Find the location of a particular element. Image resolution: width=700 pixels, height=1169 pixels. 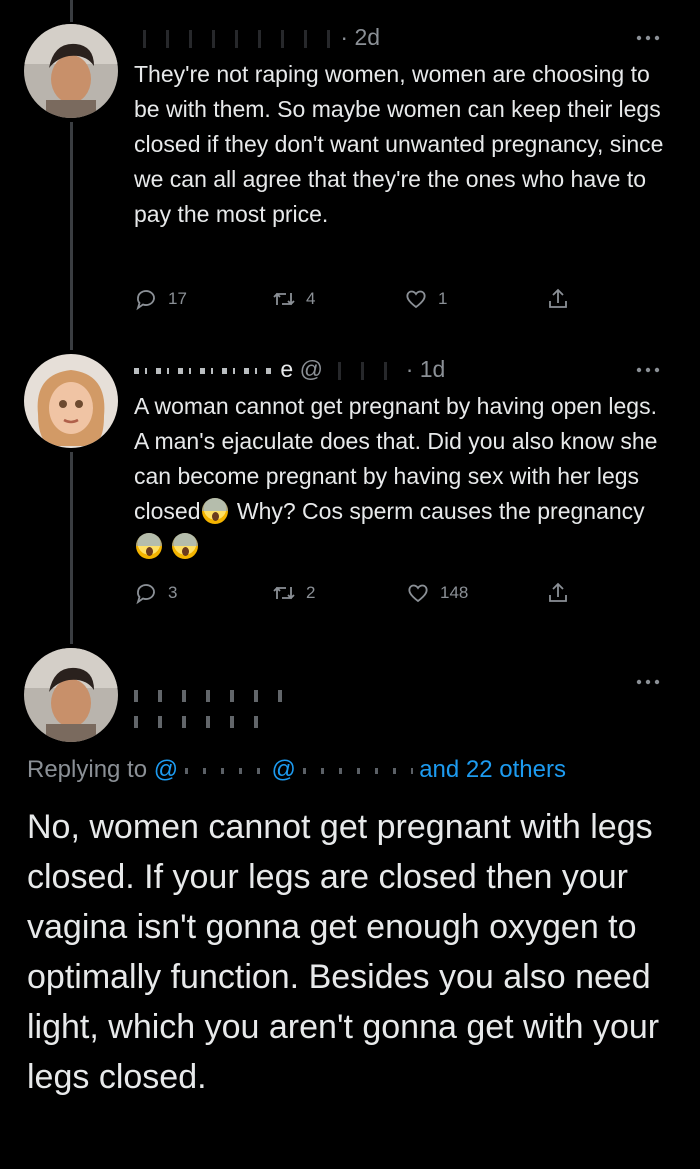

tweet-header: · 2d is located at coordinates (257, 39).